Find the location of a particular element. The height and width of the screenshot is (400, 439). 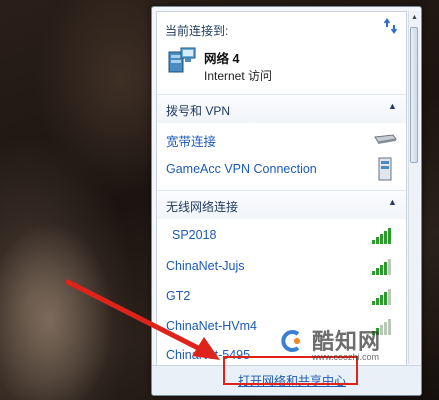

watermark-url: www.coozhi.com is located at coordinates (346, 357).